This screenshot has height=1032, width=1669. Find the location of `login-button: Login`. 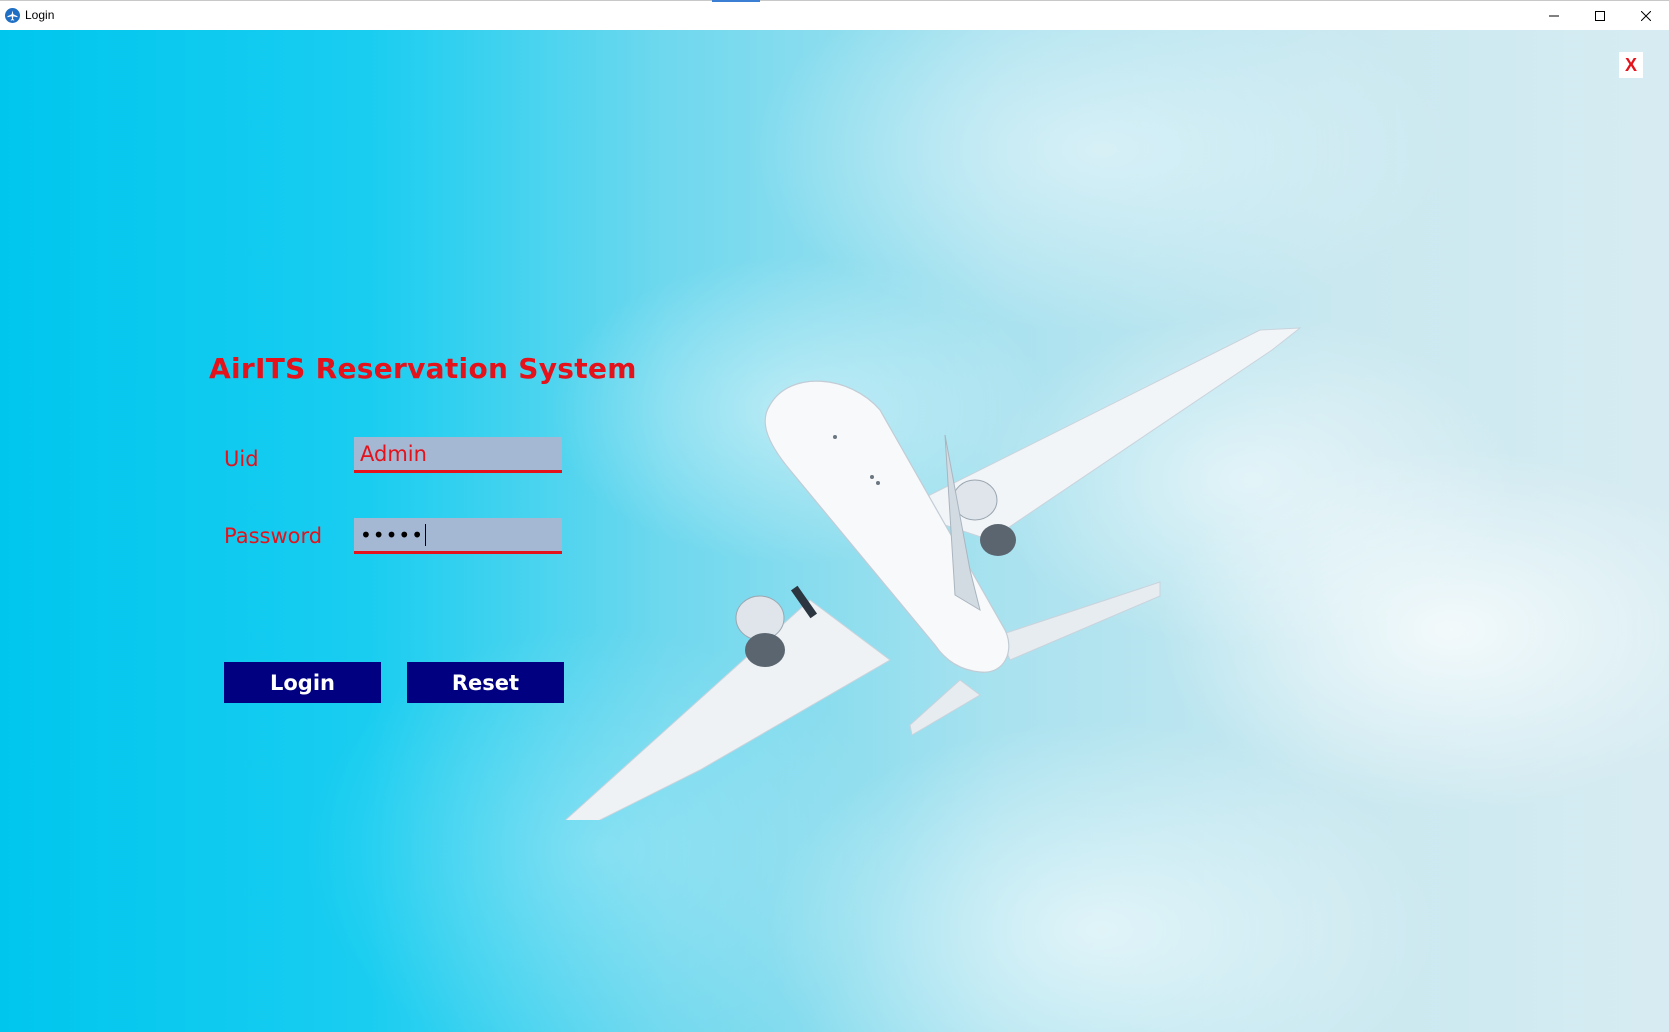

login-button: Login is located at coordinates (302, 682).